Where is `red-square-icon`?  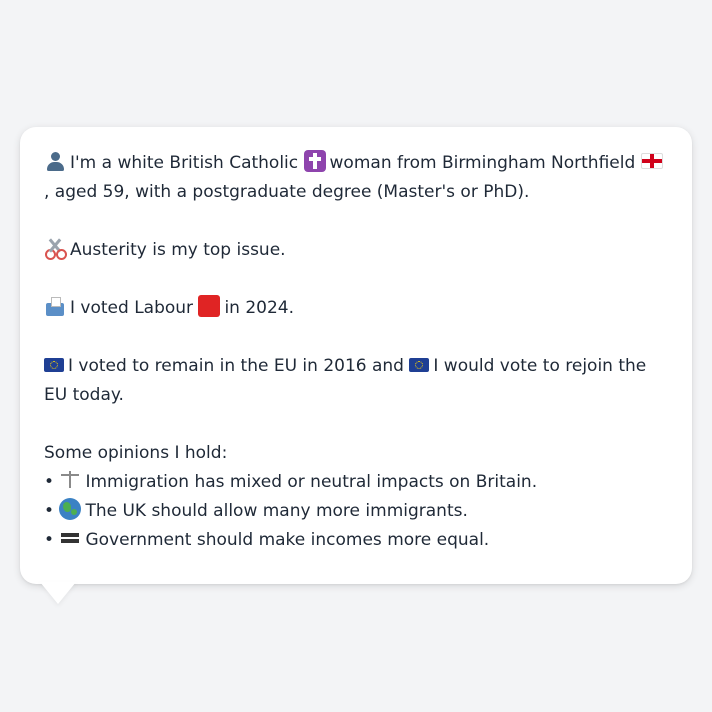 red-square-icon is located at coordinates (209, 306).